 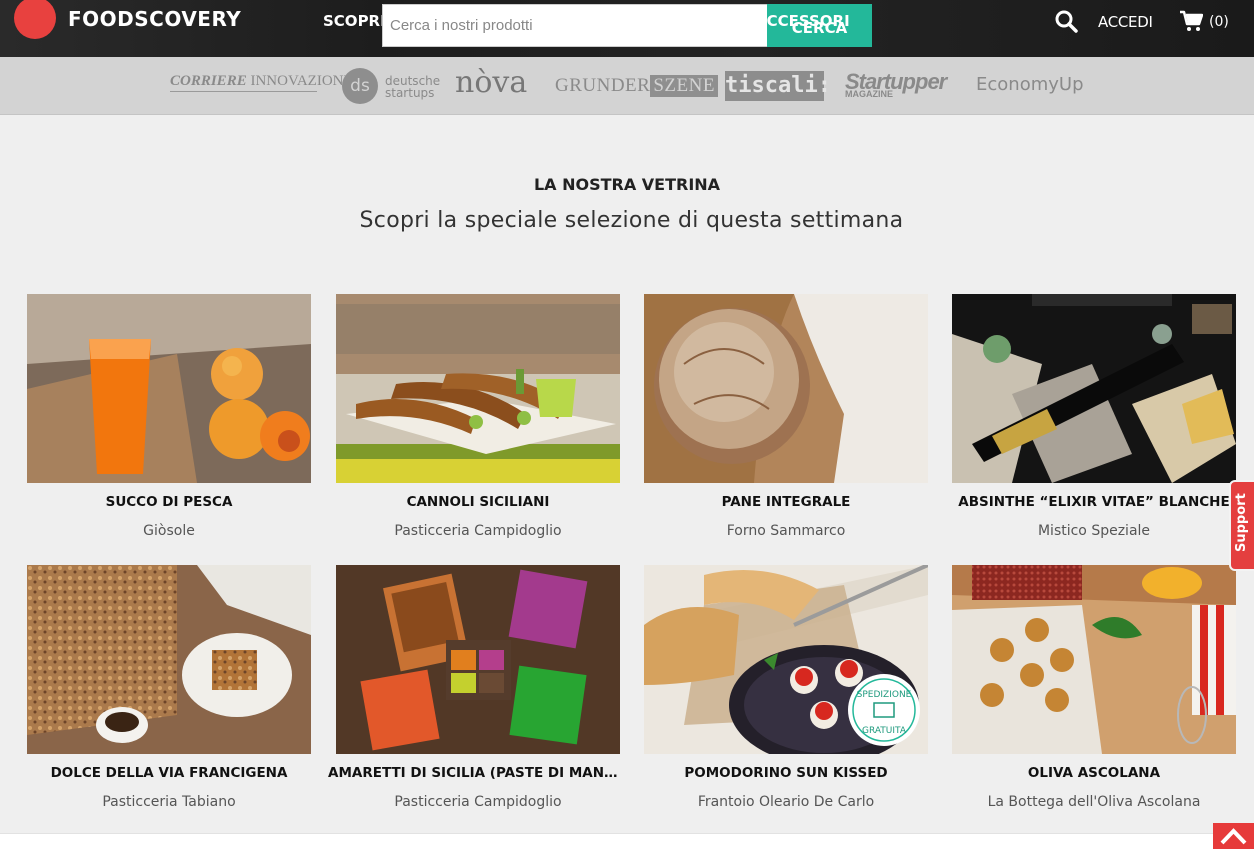 I want to click on logo-icon, so click(x=35, y=19).